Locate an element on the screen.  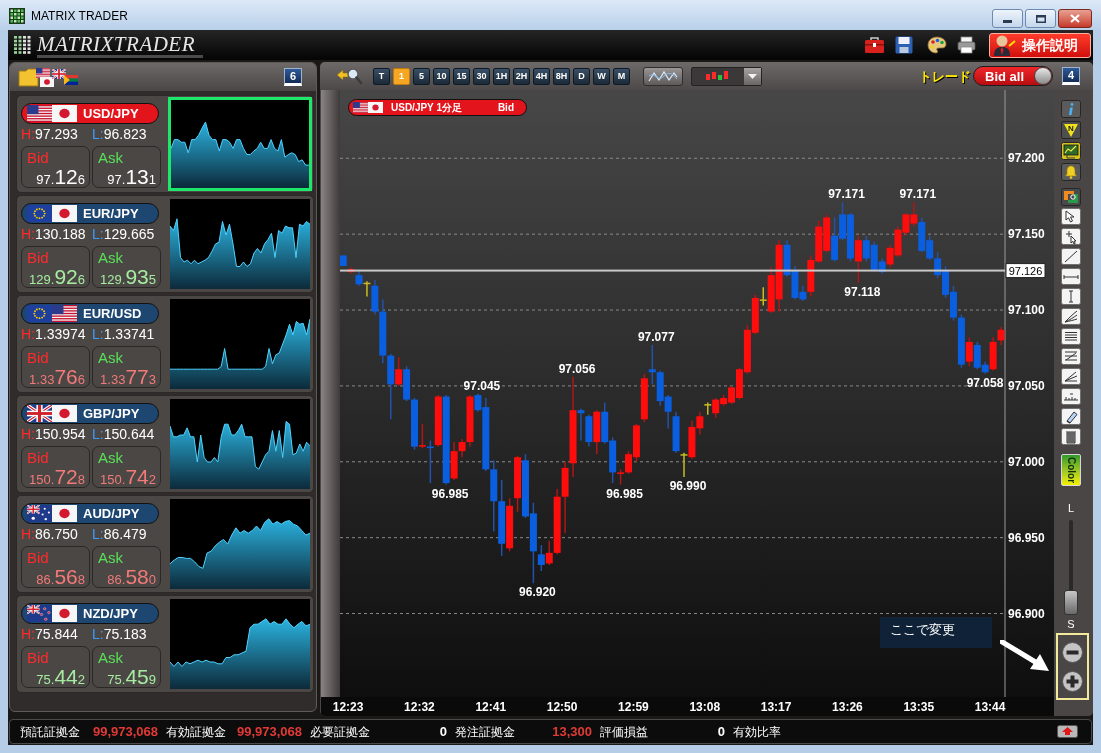
time-axis-label: 12:41 is located at coordinates (491, 707).